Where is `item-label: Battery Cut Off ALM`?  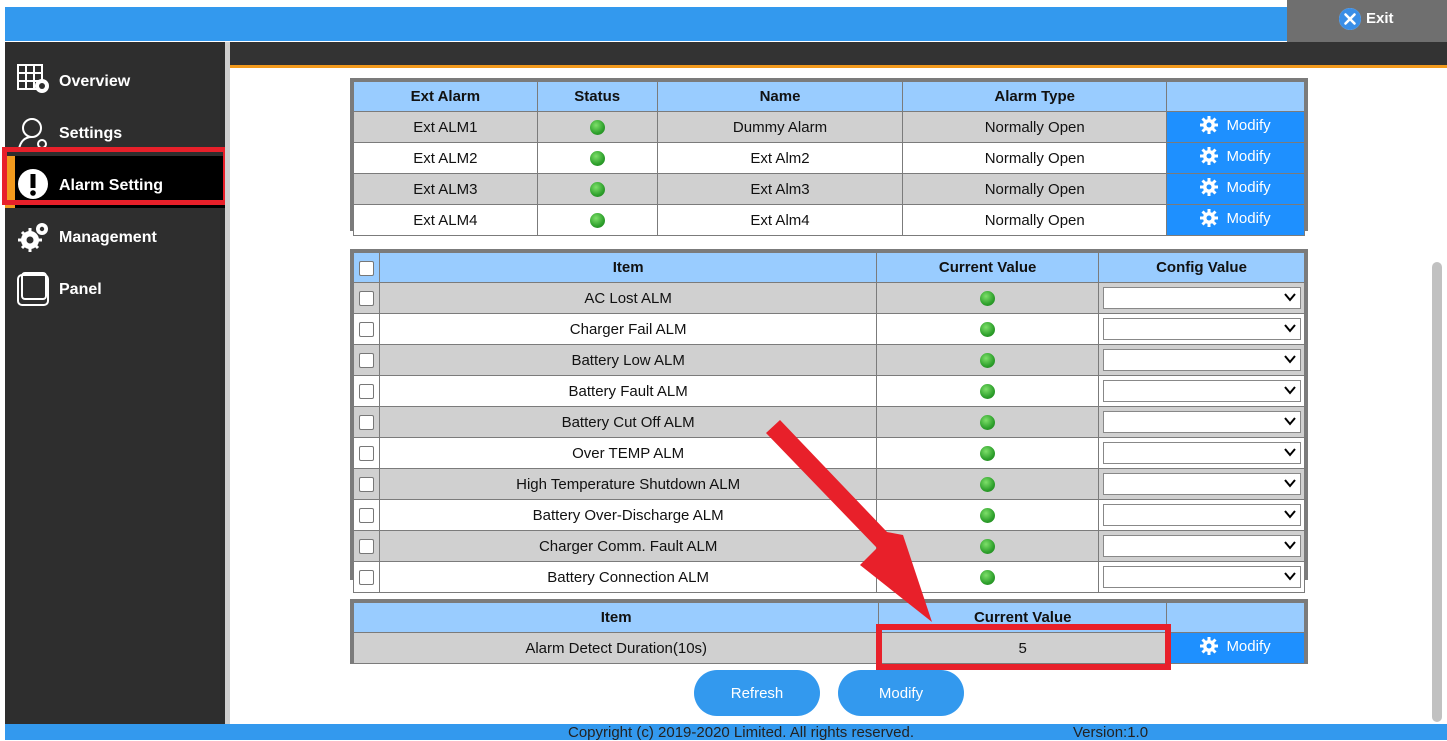
item-label: Battery Cut Off ALM is located at coordinates (628, 422).